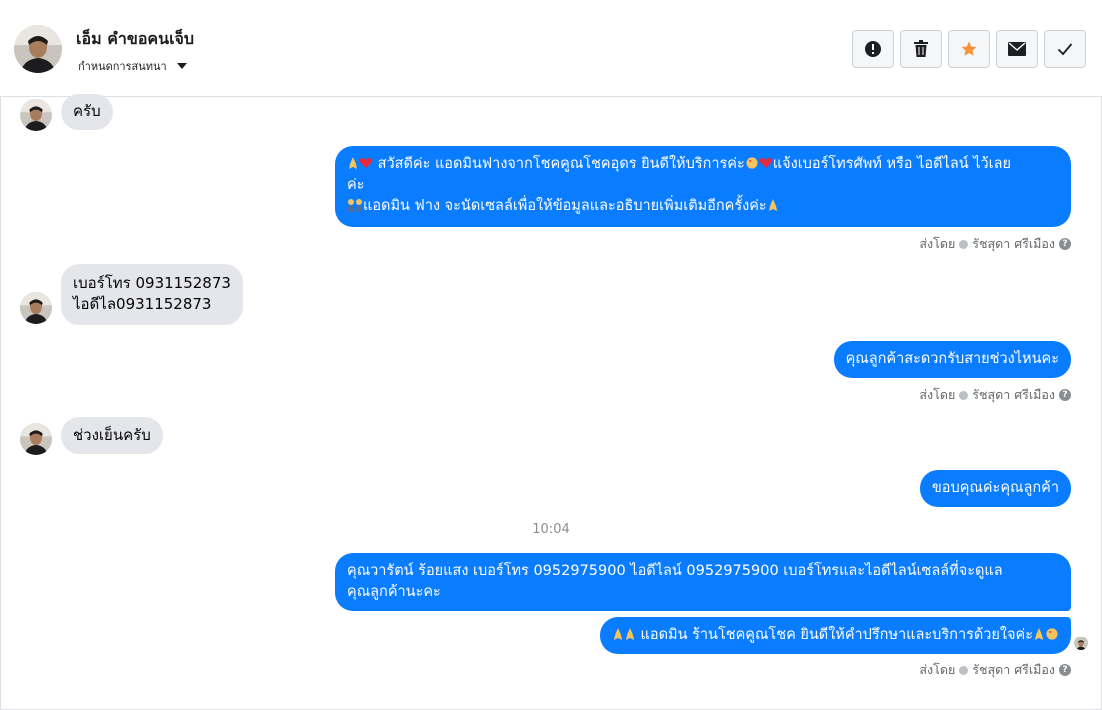 The height and width of the screenshot is (710, 1102). I want to click on message-text: ค่ะ, so click(356, 185).